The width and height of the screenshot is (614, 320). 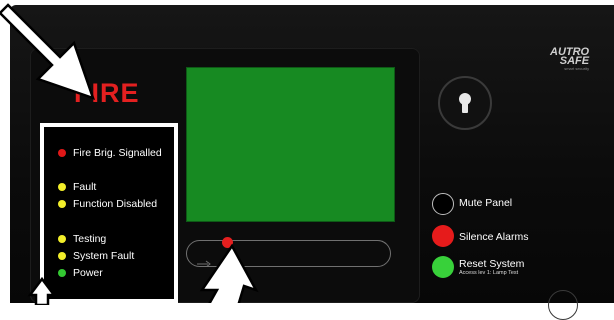 I want to click on indicator-testing: Testing, so click(x=82, y=239).